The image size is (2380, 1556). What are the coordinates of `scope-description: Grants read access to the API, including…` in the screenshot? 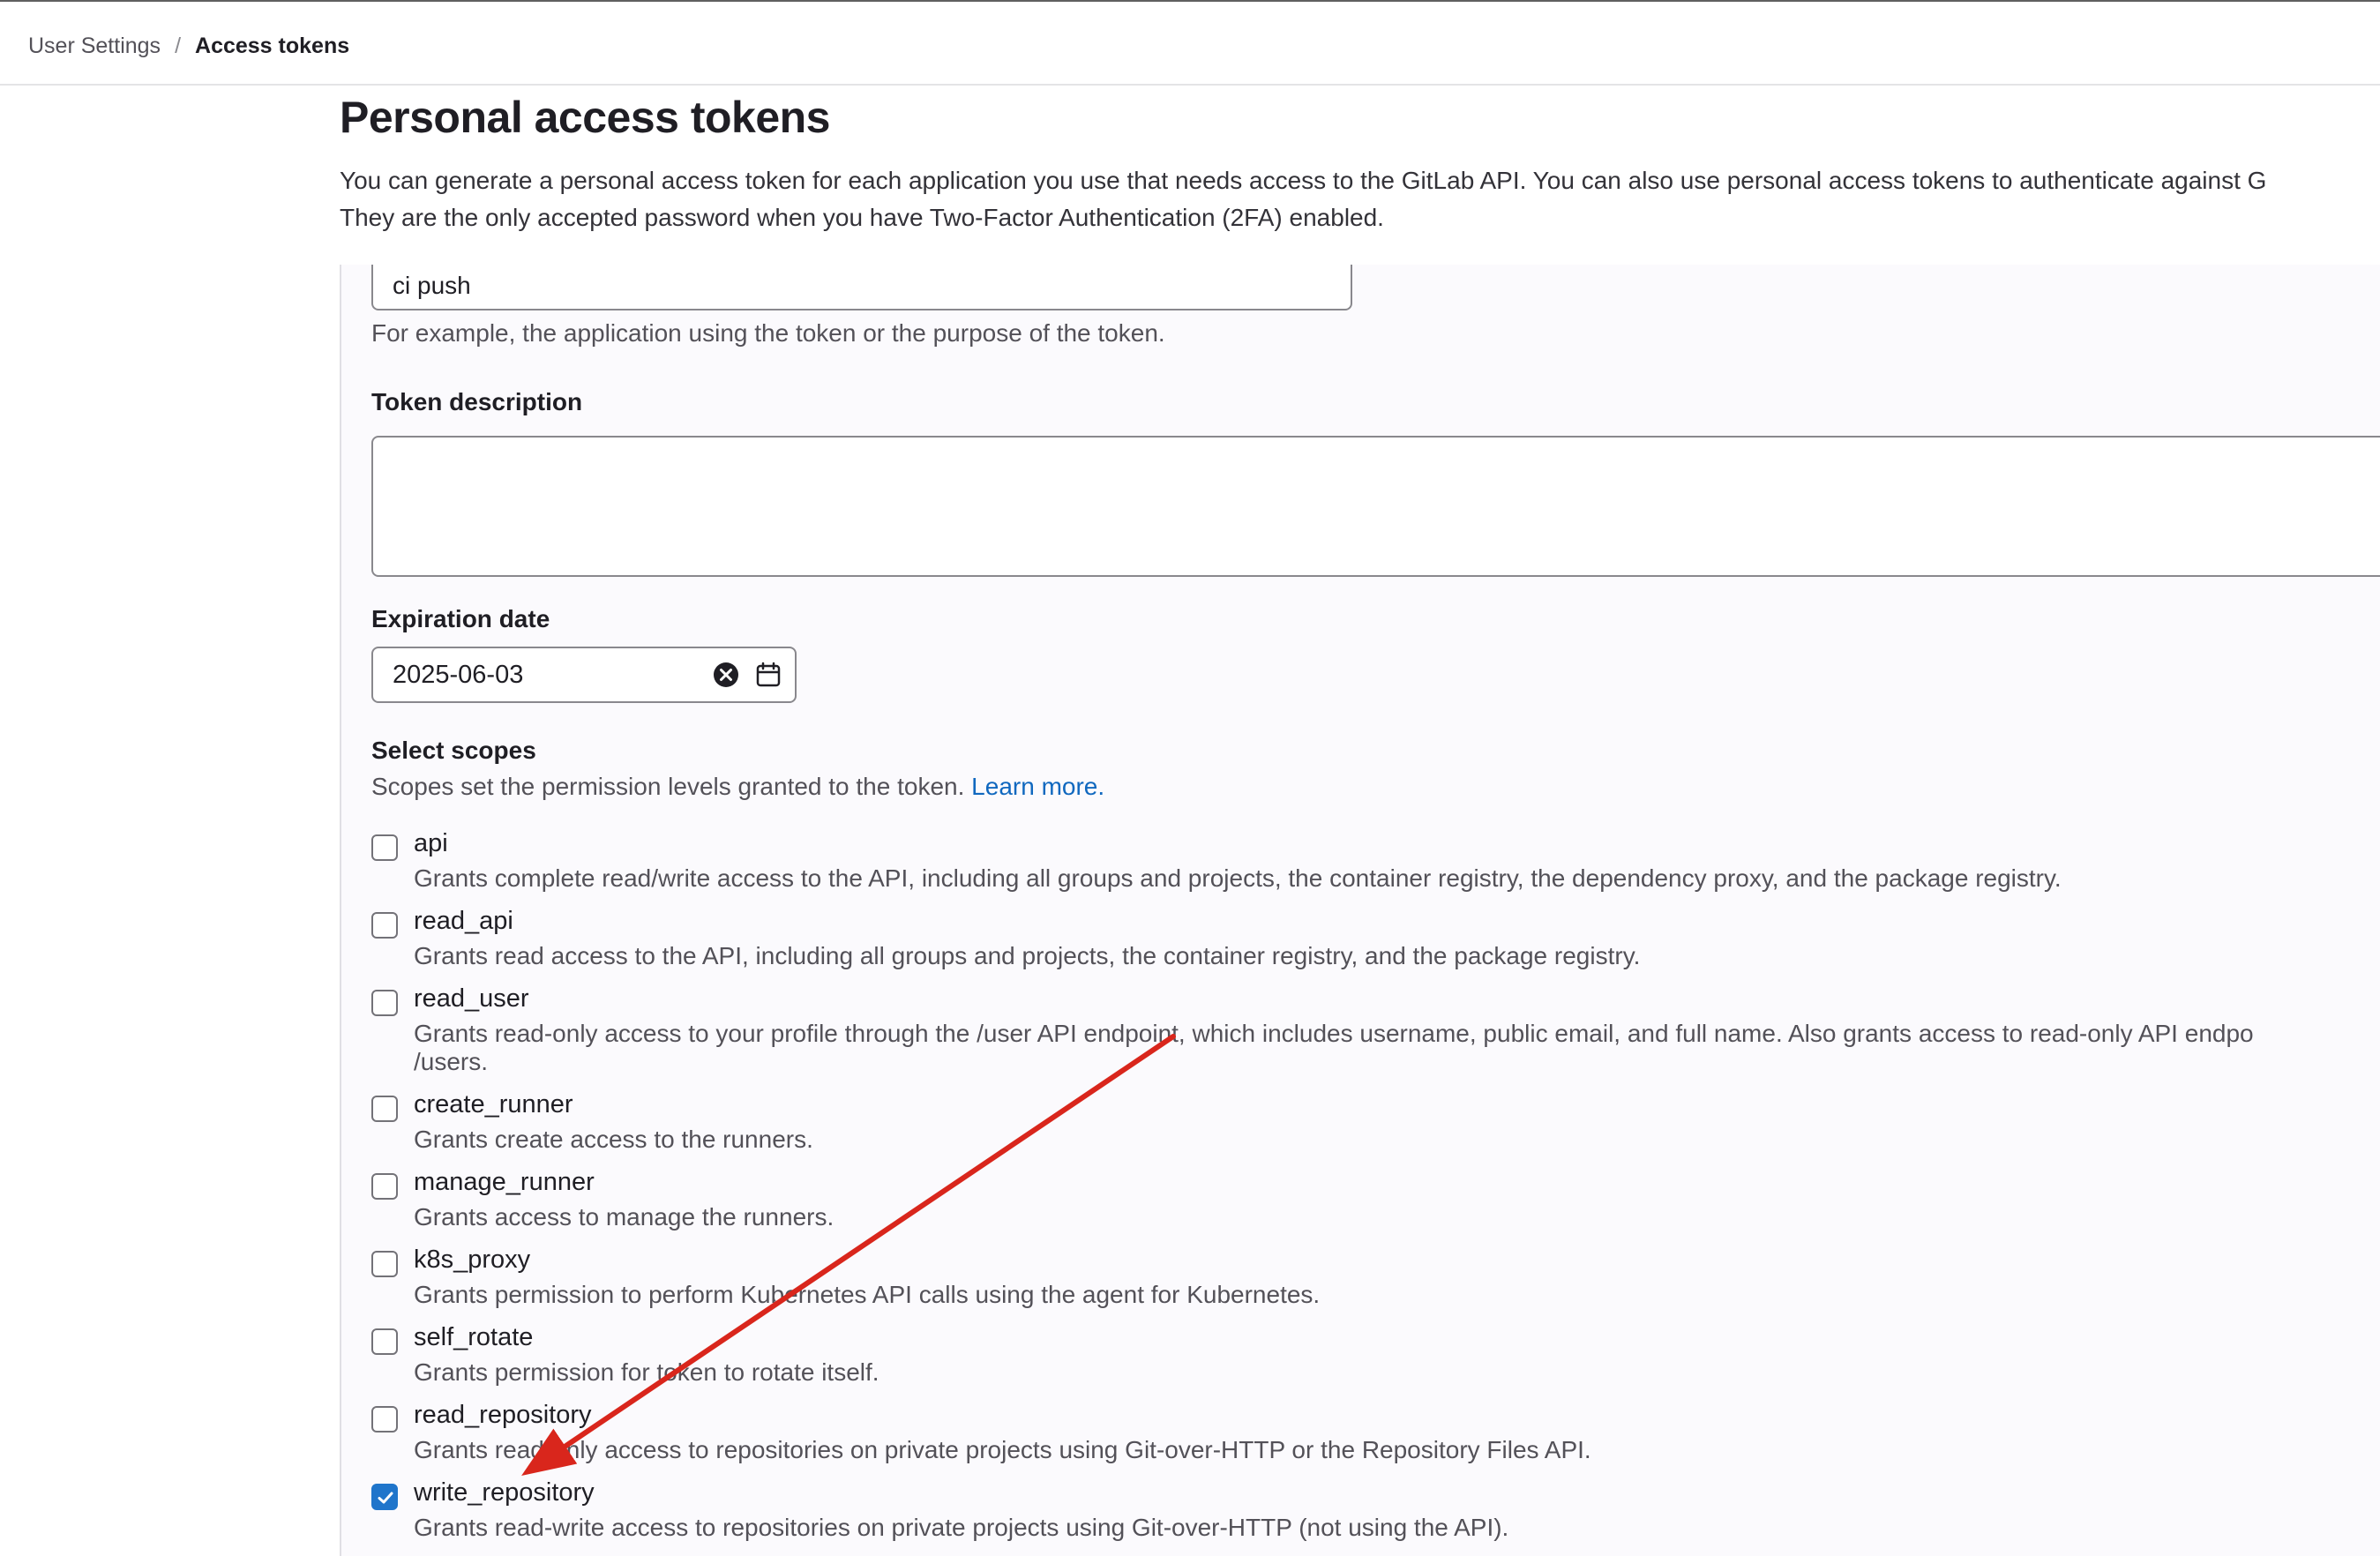 It's located at (1027, 956).